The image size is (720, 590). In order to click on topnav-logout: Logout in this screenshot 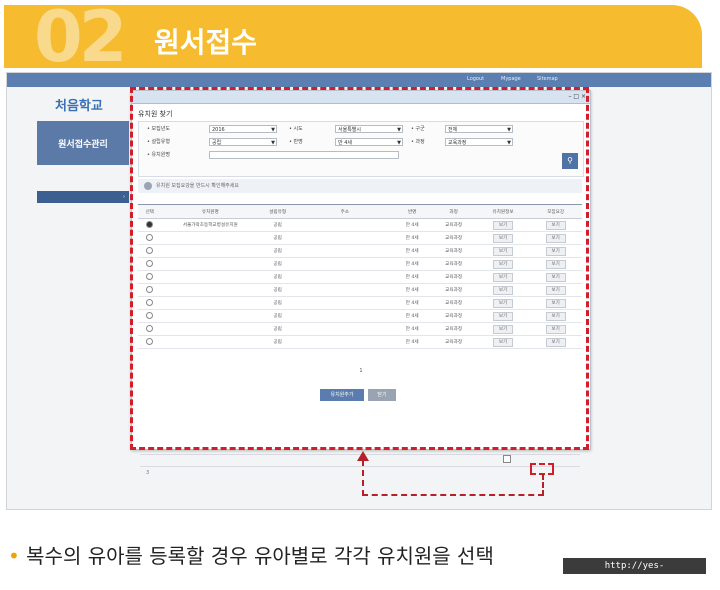, I will do `click(475, 79)`.